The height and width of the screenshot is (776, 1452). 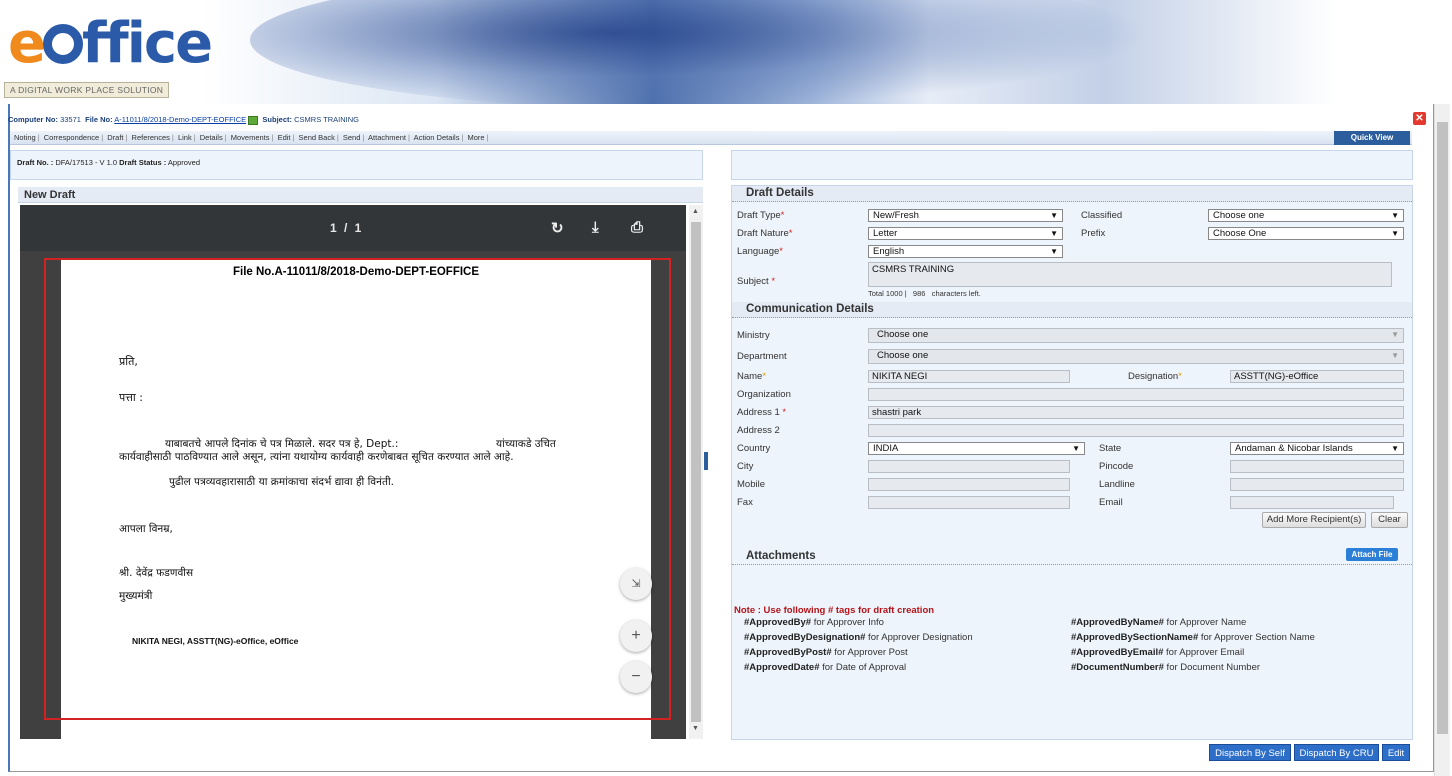 What do you see at coordinates (814, 622) in the screenshot?
I see `tag-approved-by: #ApprovedBy# for Approver Info` at bounding box center [814, 622].